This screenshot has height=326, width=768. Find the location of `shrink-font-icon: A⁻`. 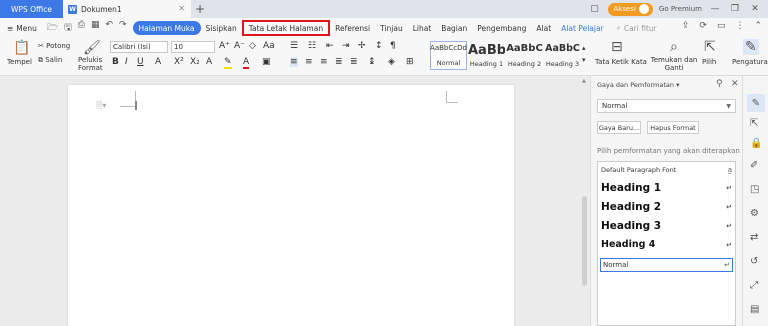

shrink-font-icon: A⁻ is located at coordinates (239, 46).